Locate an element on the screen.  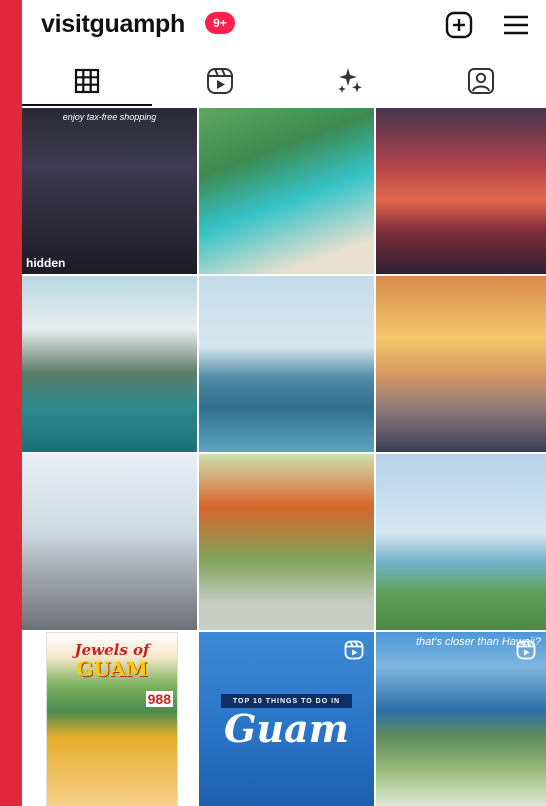
post-tile: Jewels of GUAM 988 is located at coordinates (109, 719).